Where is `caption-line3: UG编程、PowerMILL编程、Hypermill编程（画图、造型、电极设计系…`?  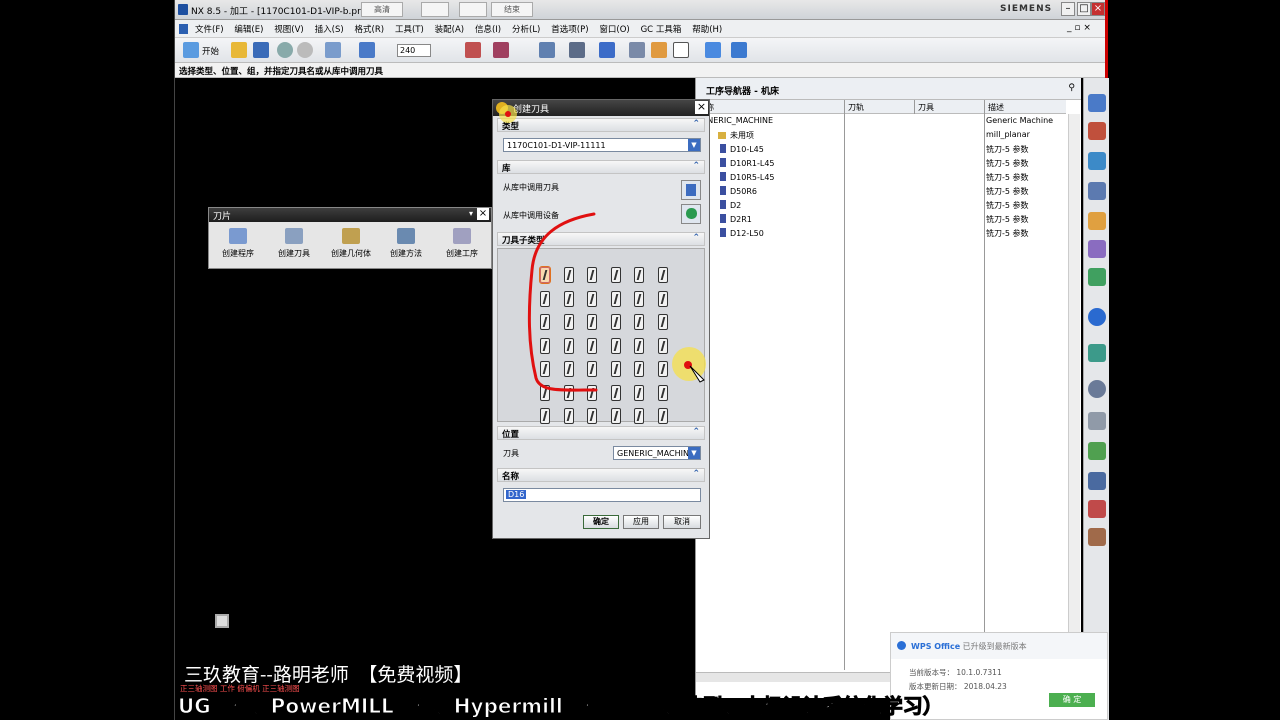
caption-line3: UG编程、PowerMILL编程、Hypermill编程（画图、造型、电极设计系… is located at coordinates (561, 706).